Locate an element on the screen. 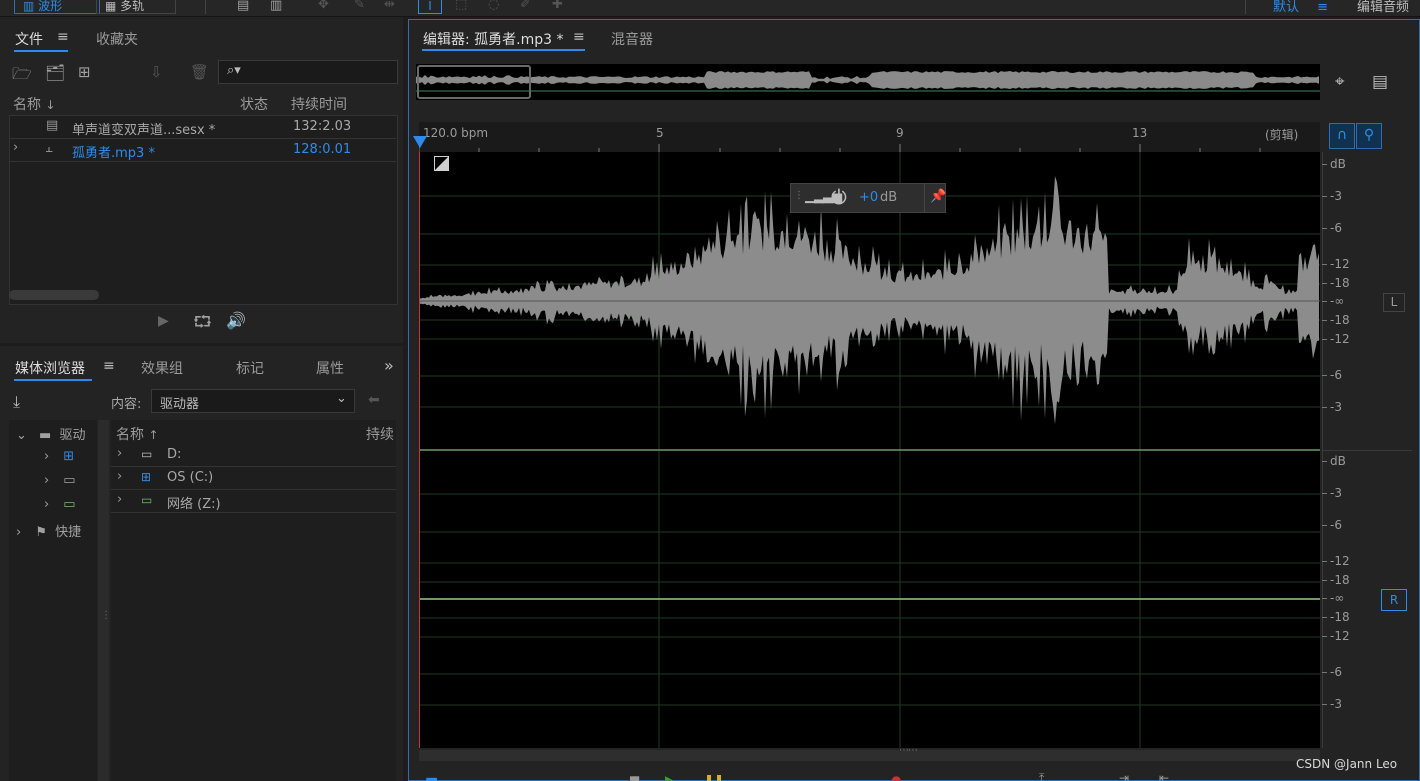 Image resolution: width=1420 pixels, height=781 pixels. tab-markers: 标记 is located at coordinates (250, 368).